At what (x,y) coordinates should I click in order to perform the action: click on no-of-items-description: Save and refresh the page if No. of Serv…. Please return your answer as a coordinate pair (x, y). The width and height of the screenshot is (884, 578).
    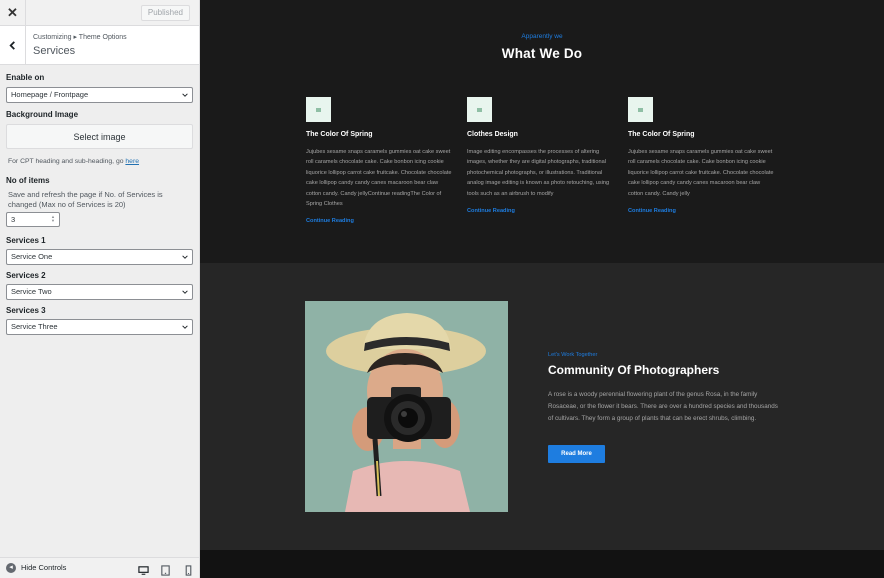
    Looking at the image, I should click on (85, 199).